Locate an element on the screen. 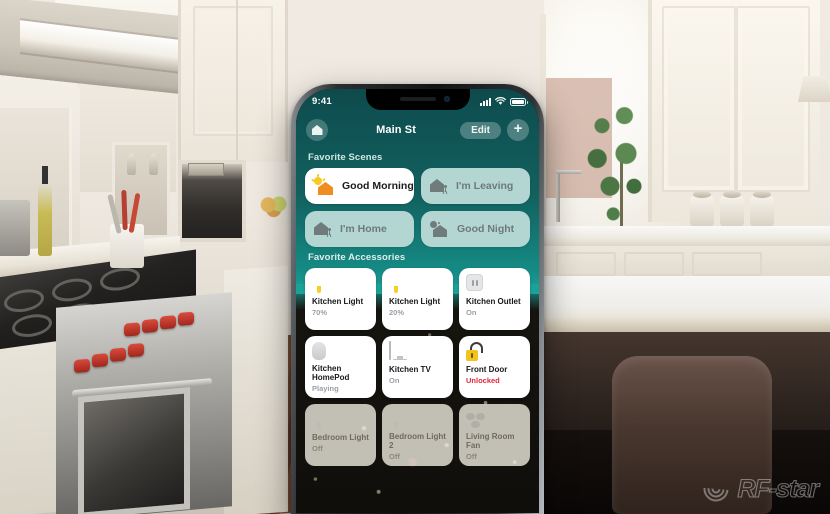  upper-cabinet-right is located at coordinates (734, 111).